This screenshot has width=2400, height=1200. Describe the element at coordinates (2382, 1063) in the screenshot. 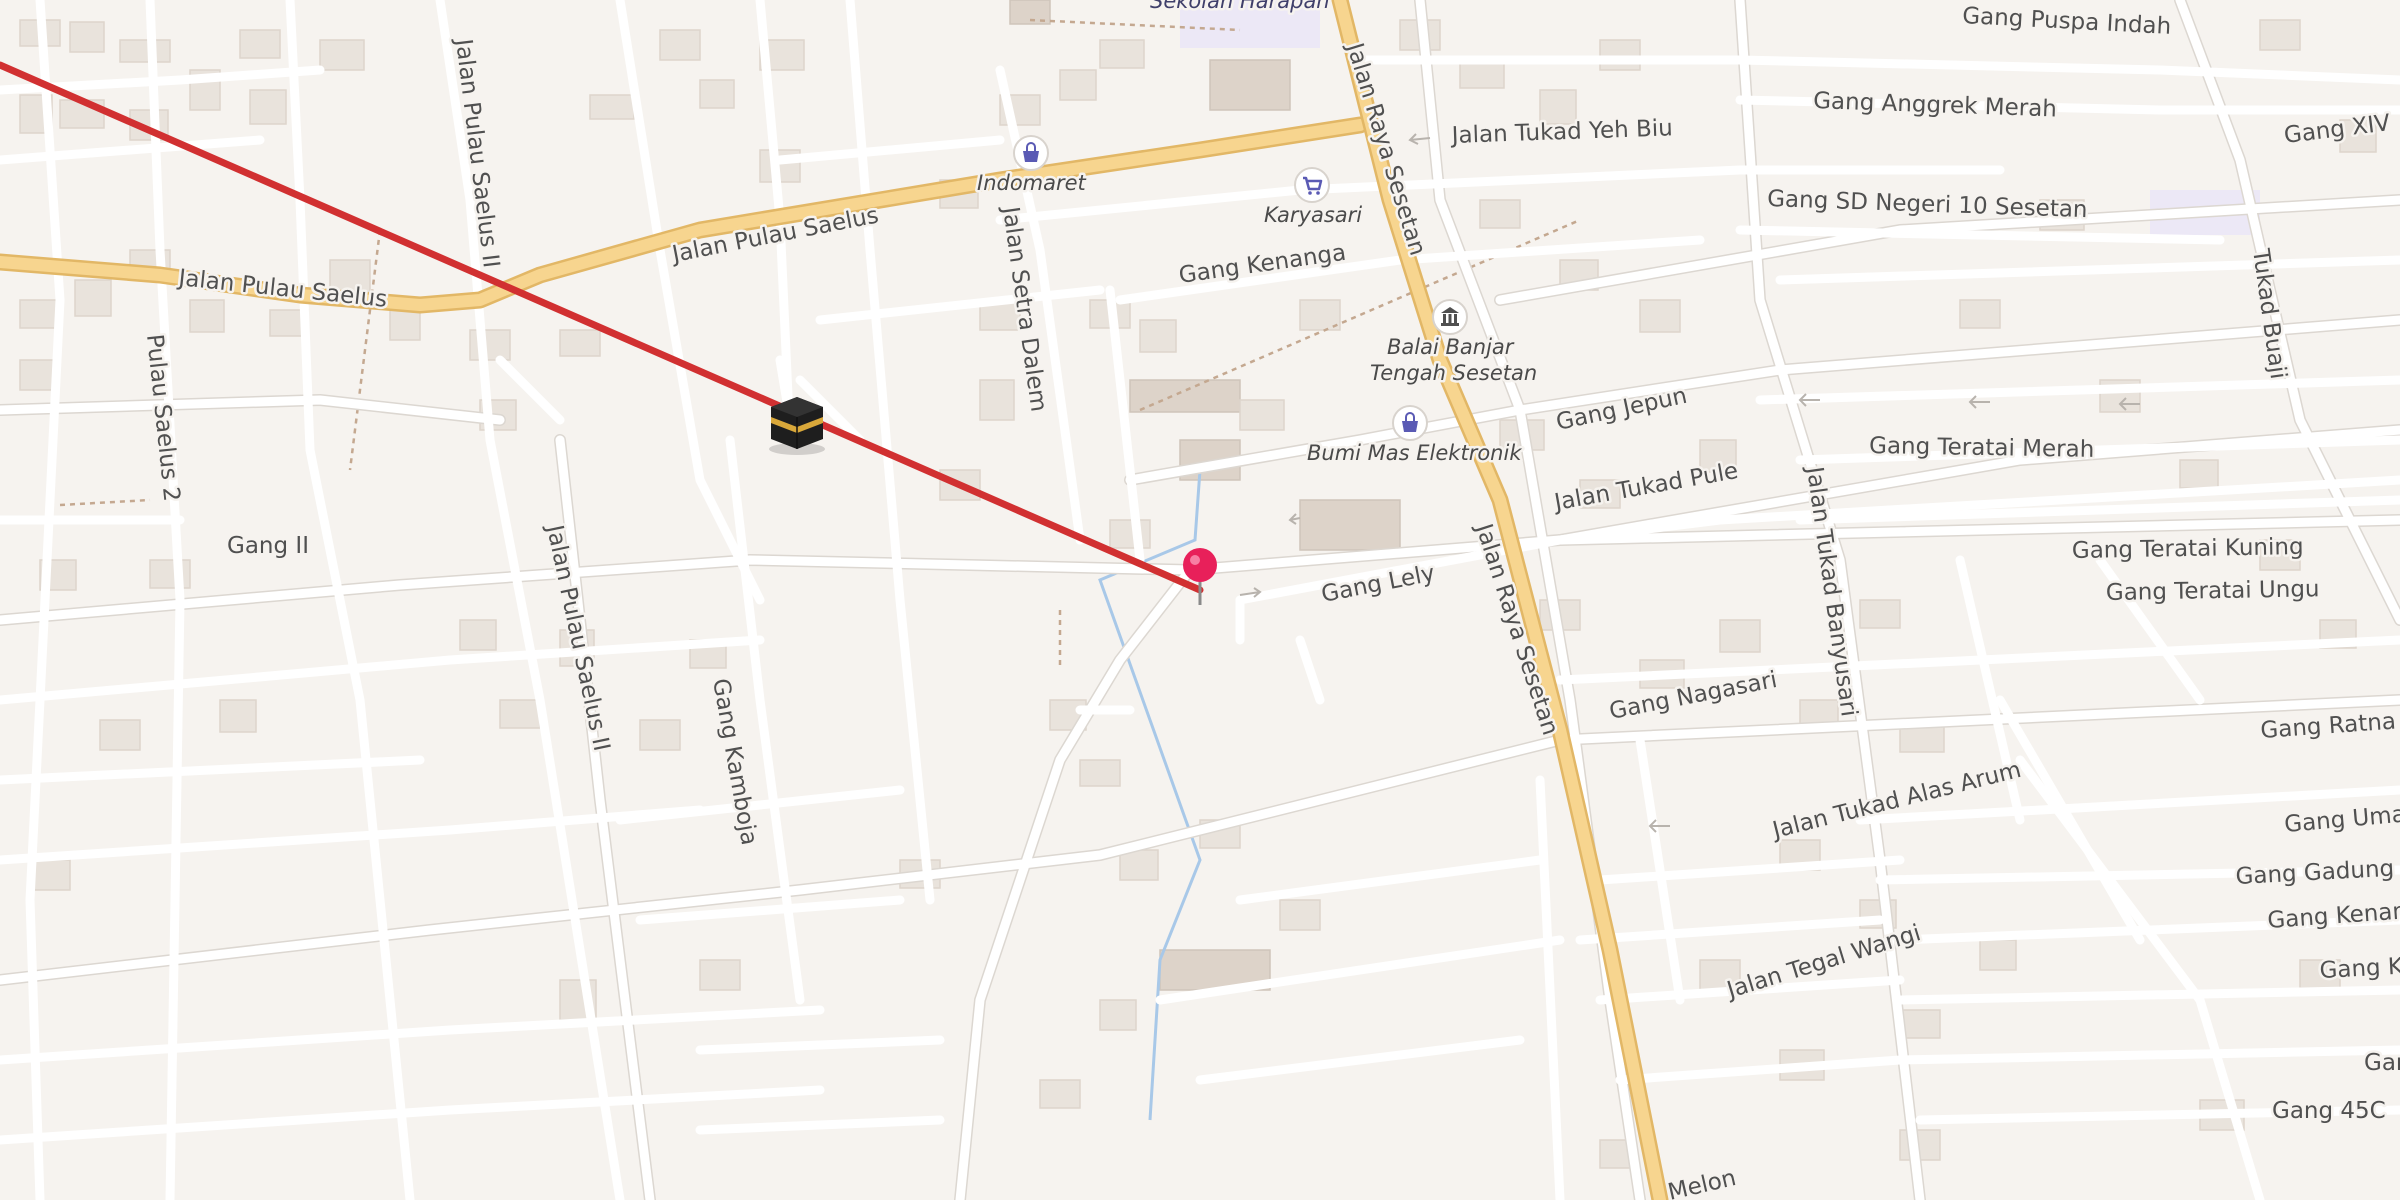

I see `road-label-gan: Gan` at that location.